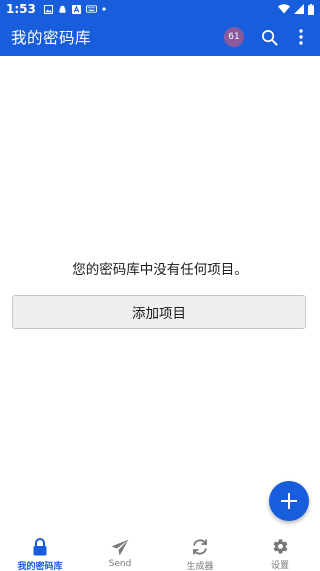 This screenshot has height=571, width=320. Describe the element at coordinates (200, 566) in the screenshot. I see `nav-label-generator: 生成器` at that location.